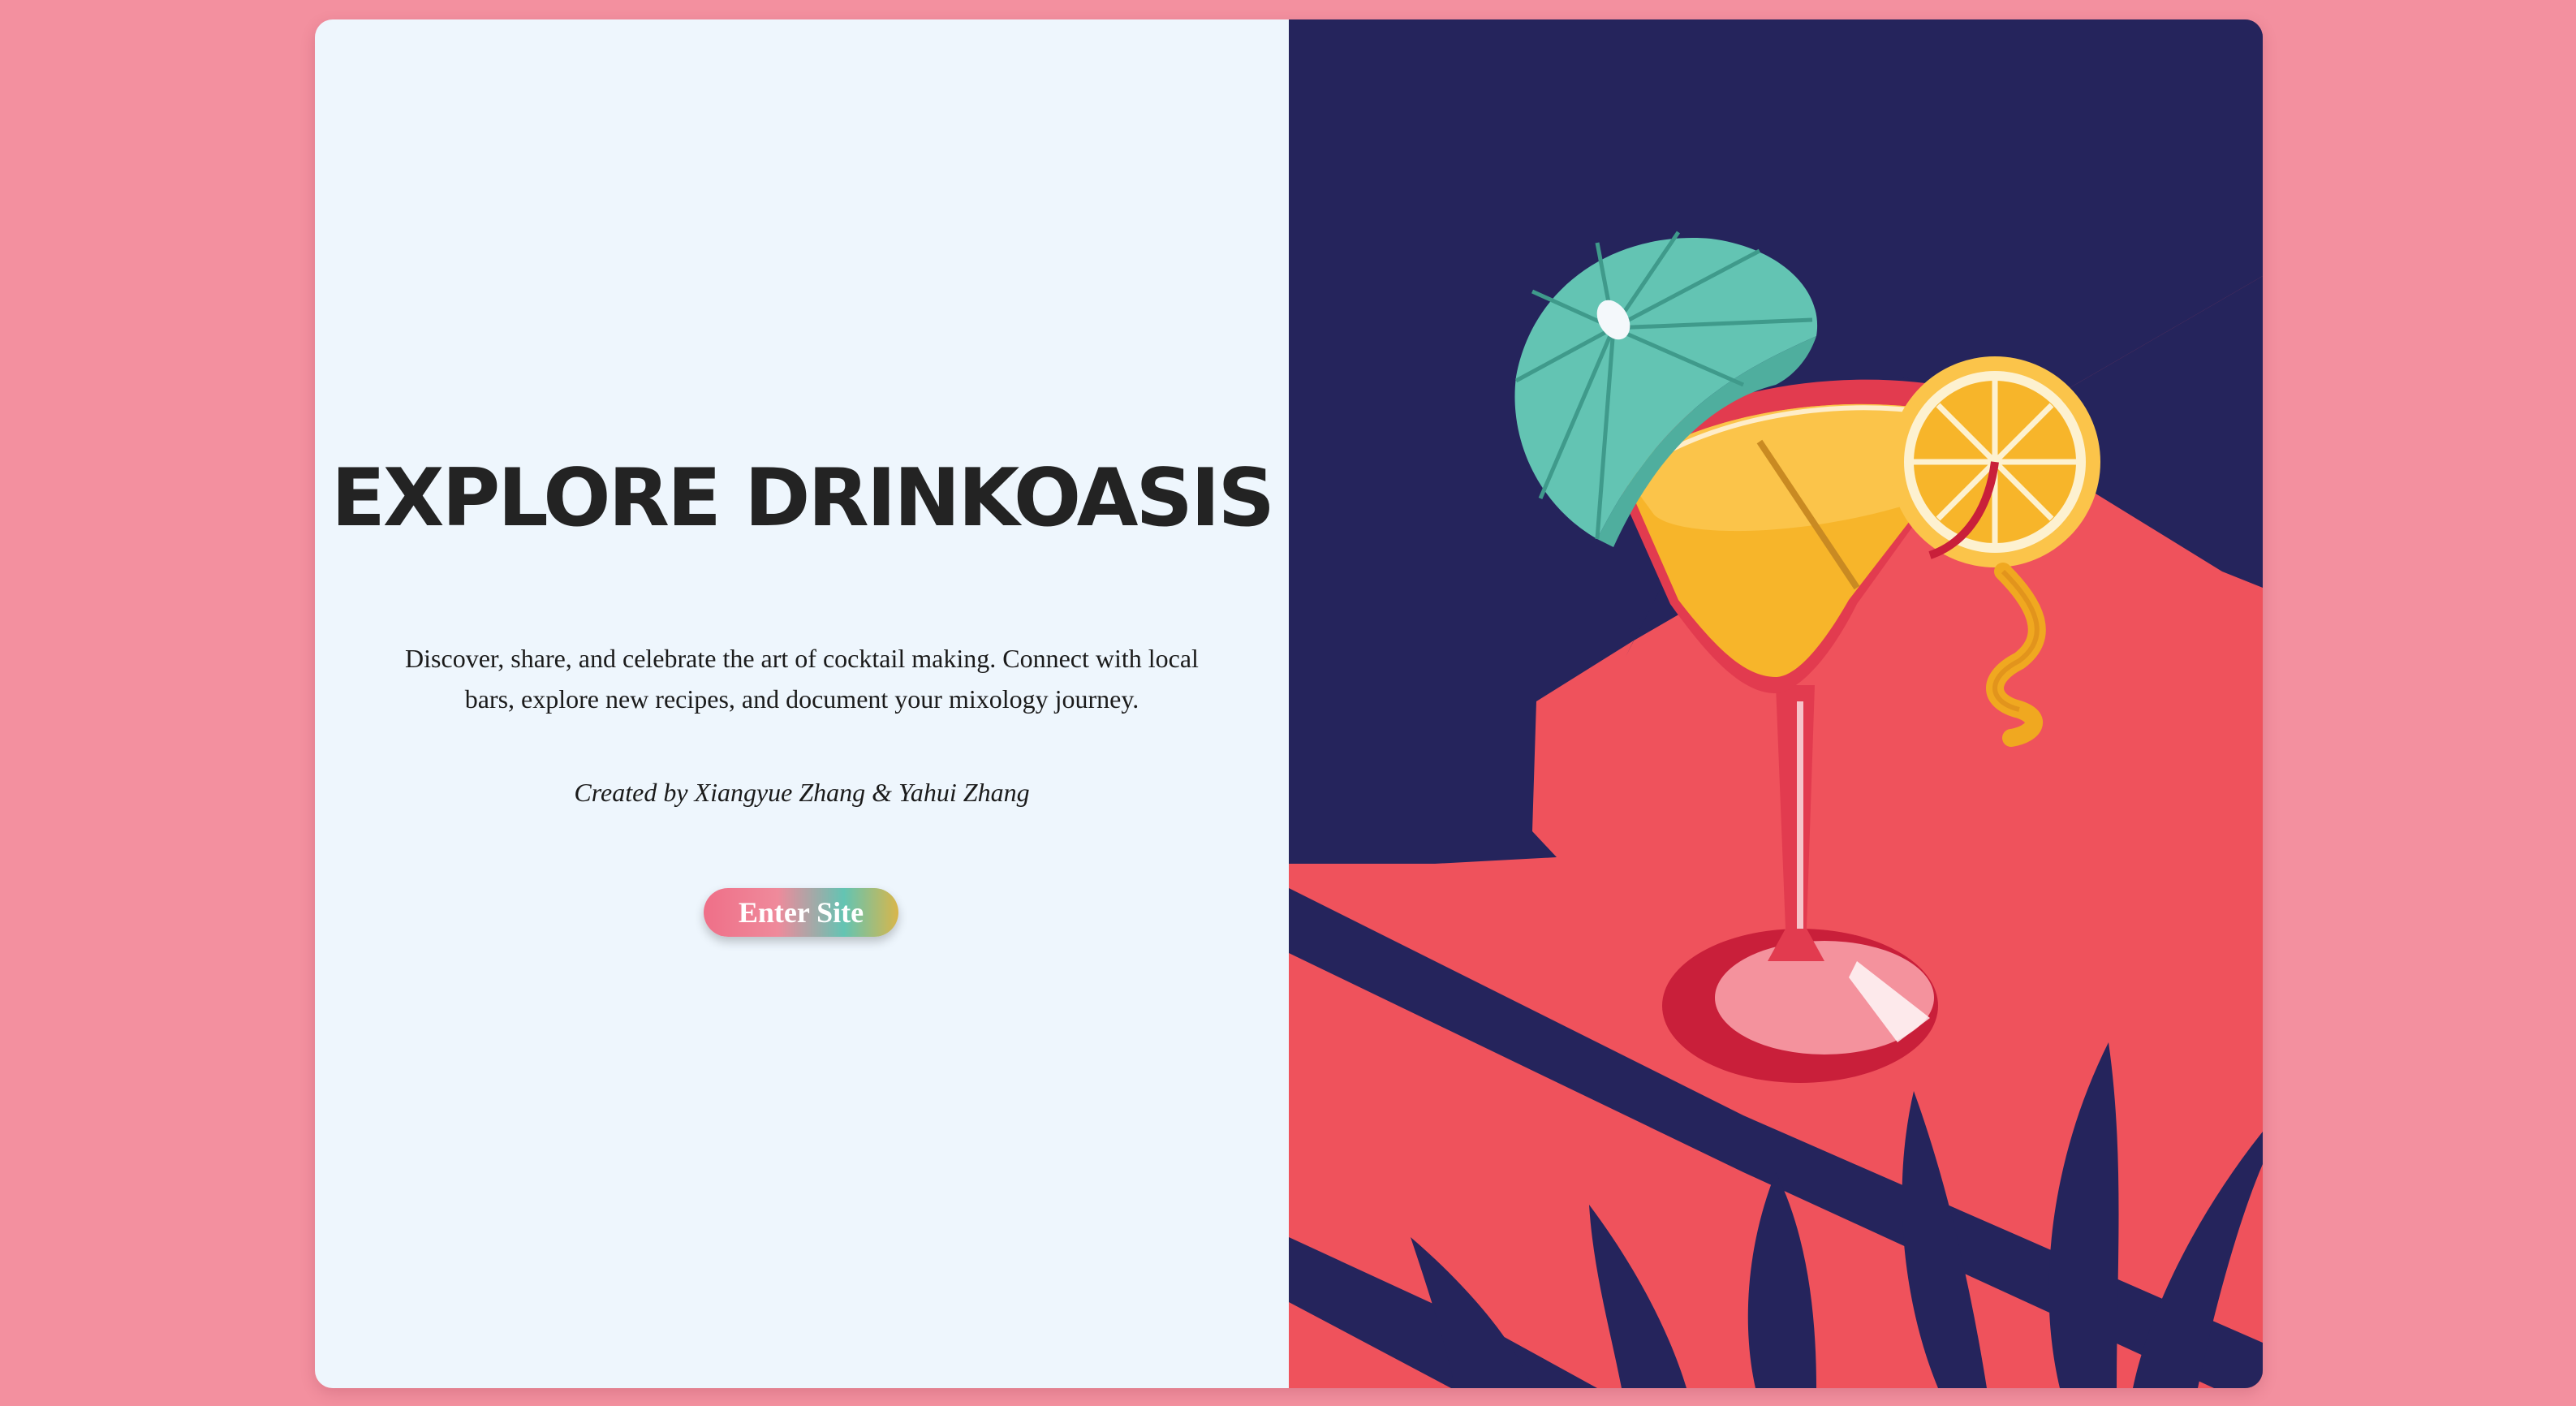  What do you see at coordinates (1800, 815) in the screenshot?
I see `glass-stem-shine` at bounding box center [1800, 815].